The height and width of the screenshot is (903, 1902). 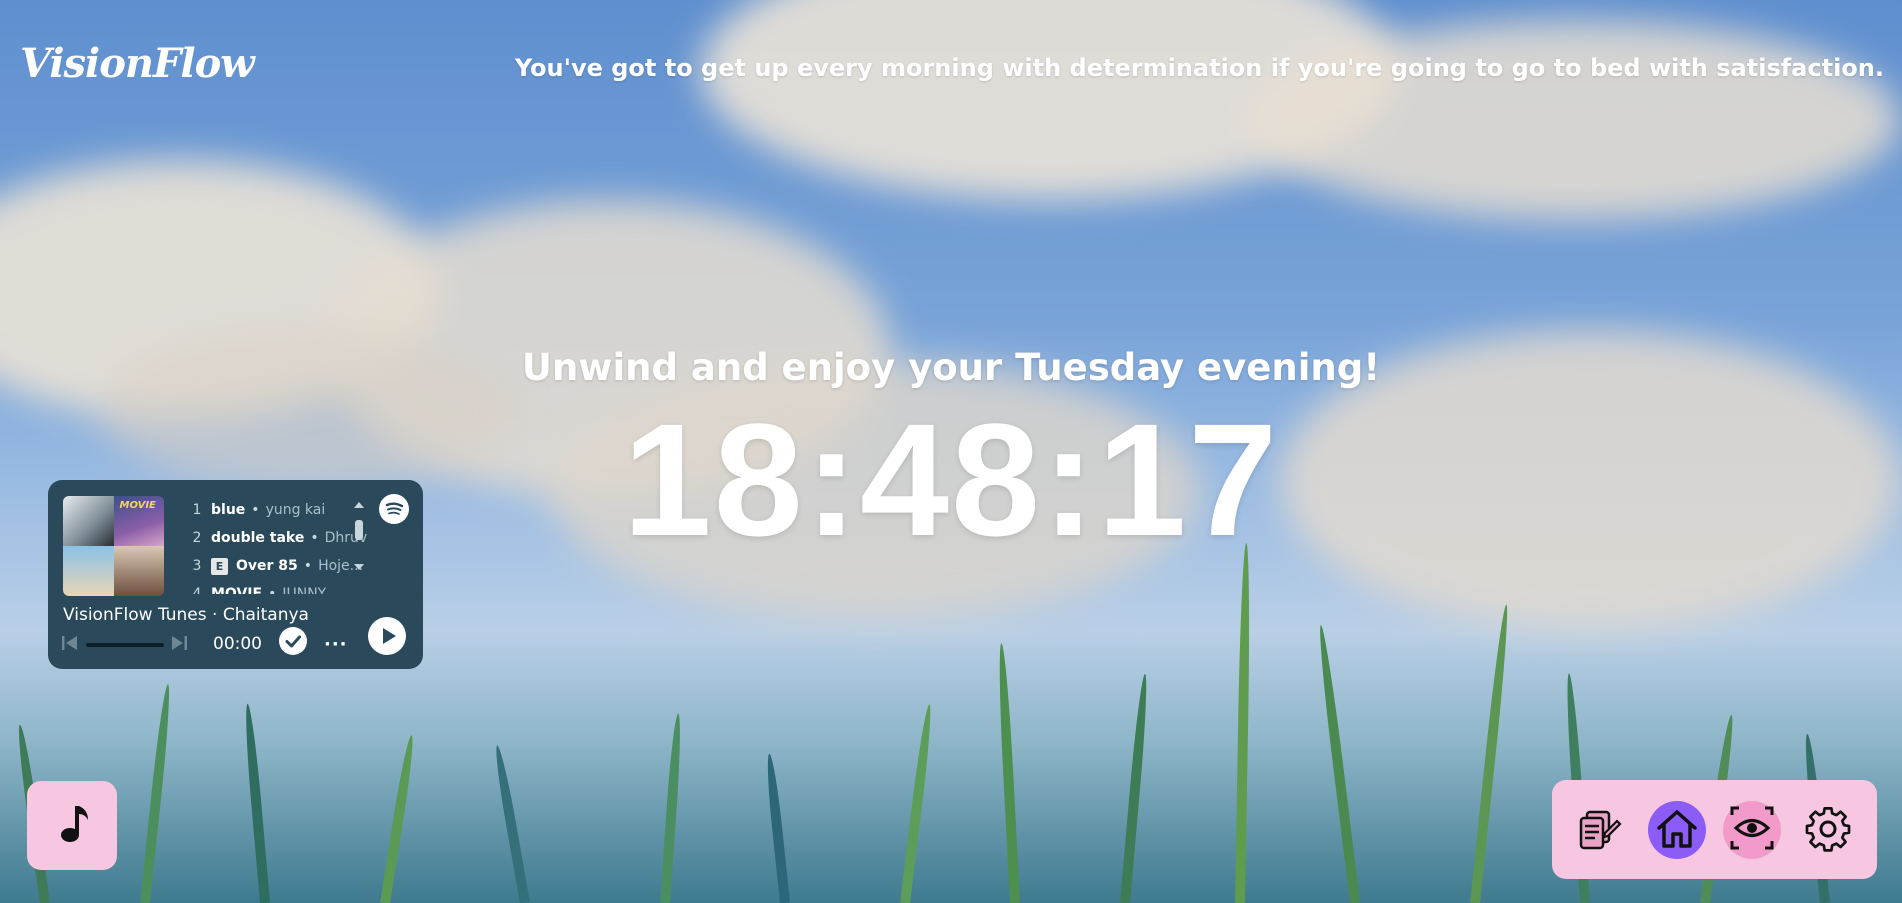 I want to click on focus-mode-button, so click(x=1752, y=830).